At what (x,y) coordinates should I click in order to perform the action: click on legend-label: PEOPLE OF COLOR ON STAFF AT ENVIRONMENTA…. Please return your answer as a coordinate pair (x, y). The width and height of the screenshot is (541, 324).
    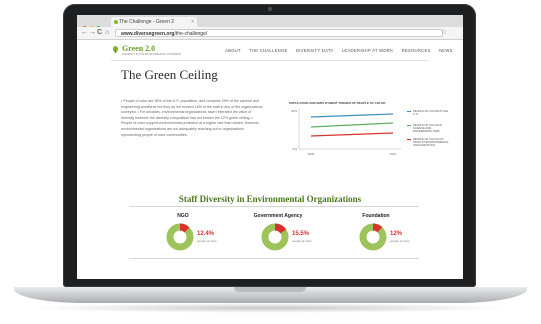
    Looking at the image, I should click on (431, 143).